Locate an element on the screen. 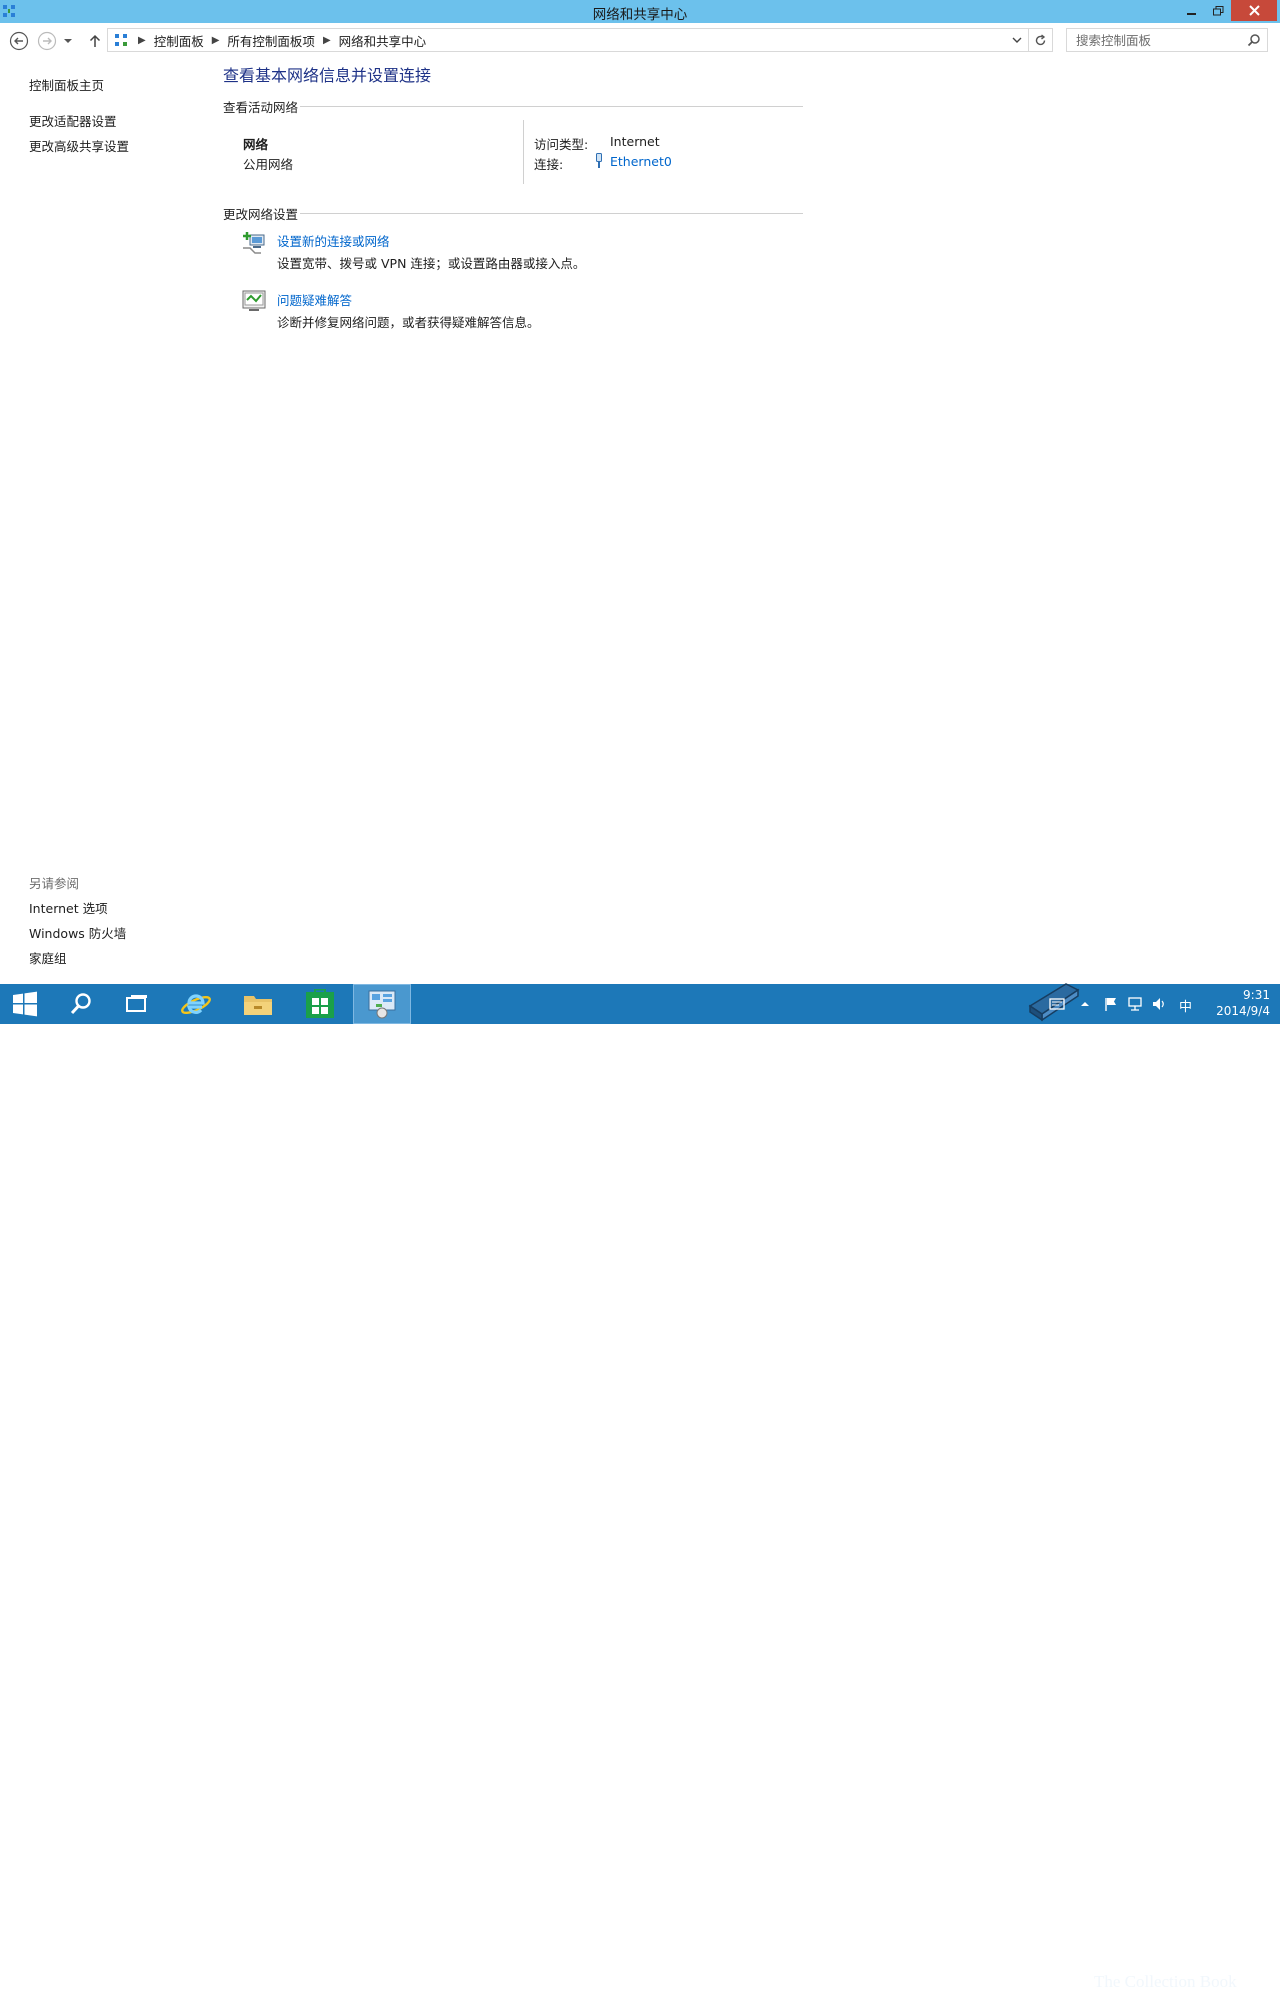  start-button is located at coordinates (25, 1004).